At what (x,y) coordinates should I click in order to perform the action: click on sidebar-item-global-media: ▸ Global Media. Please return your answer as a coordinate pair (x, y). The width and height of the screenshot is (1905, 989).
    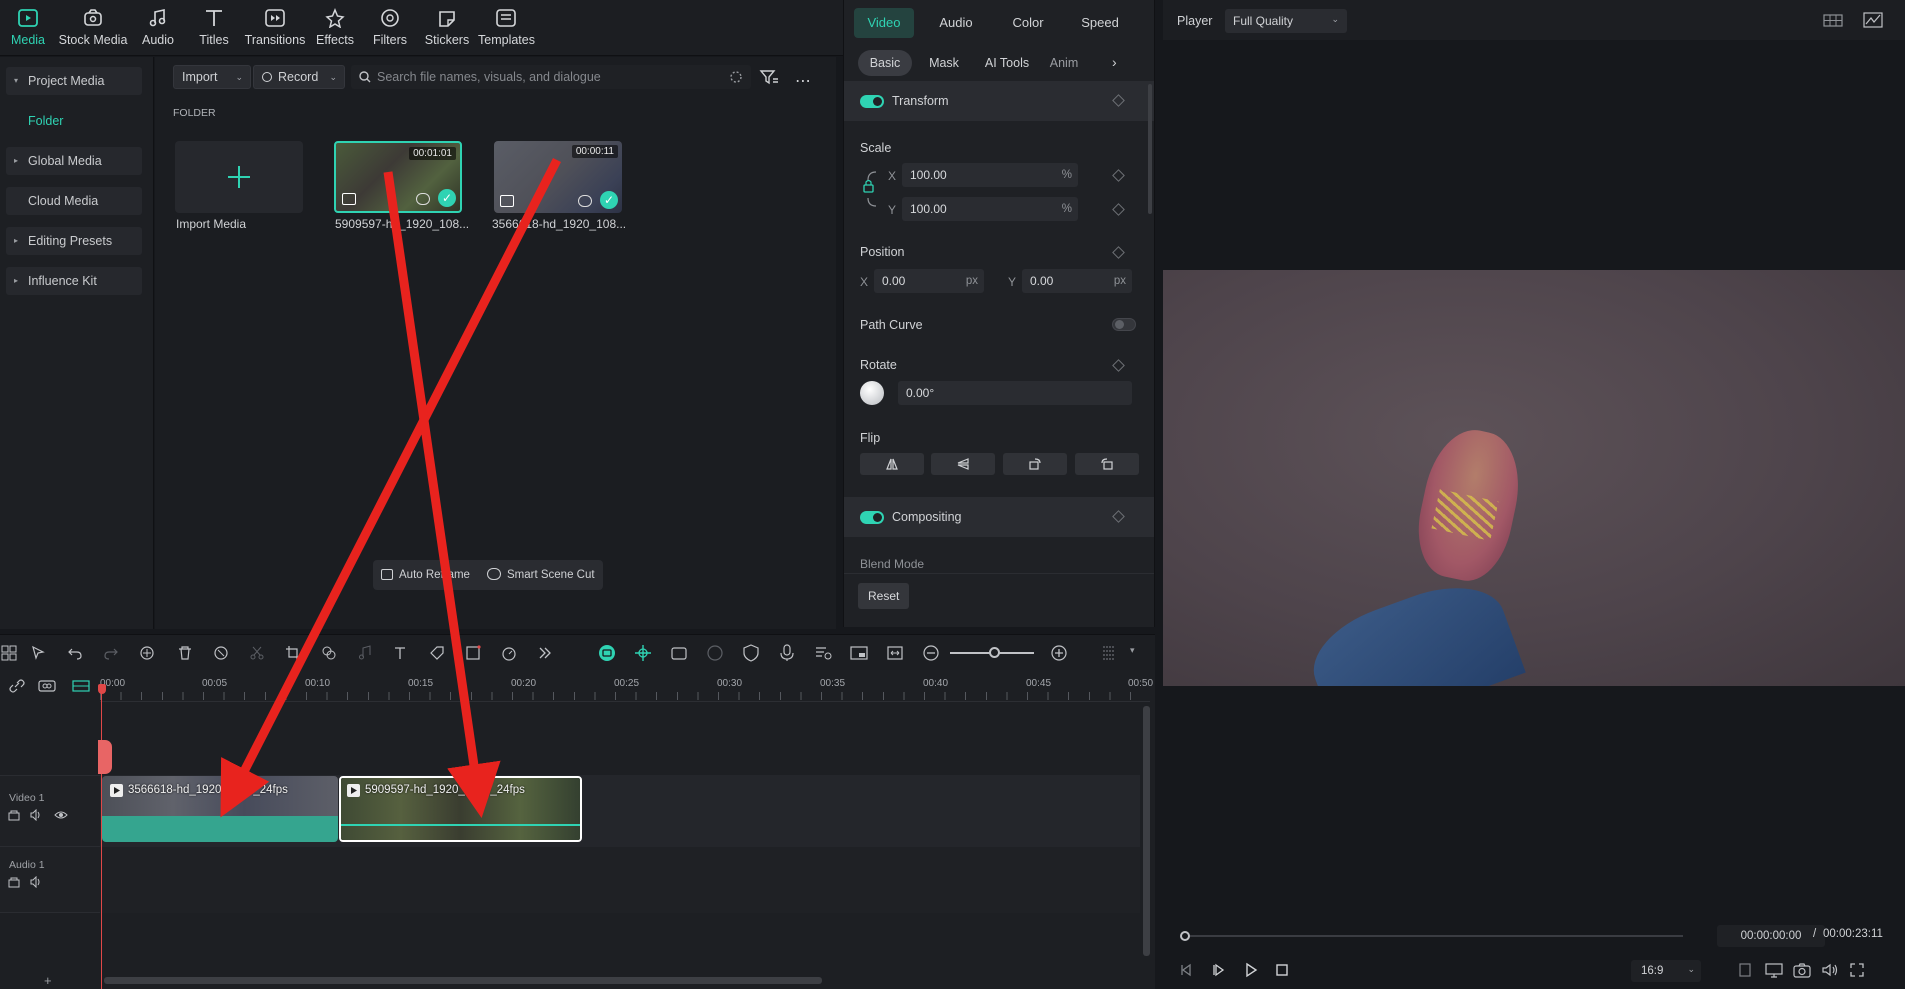
    Looking at the image, I should click on (74, 161).